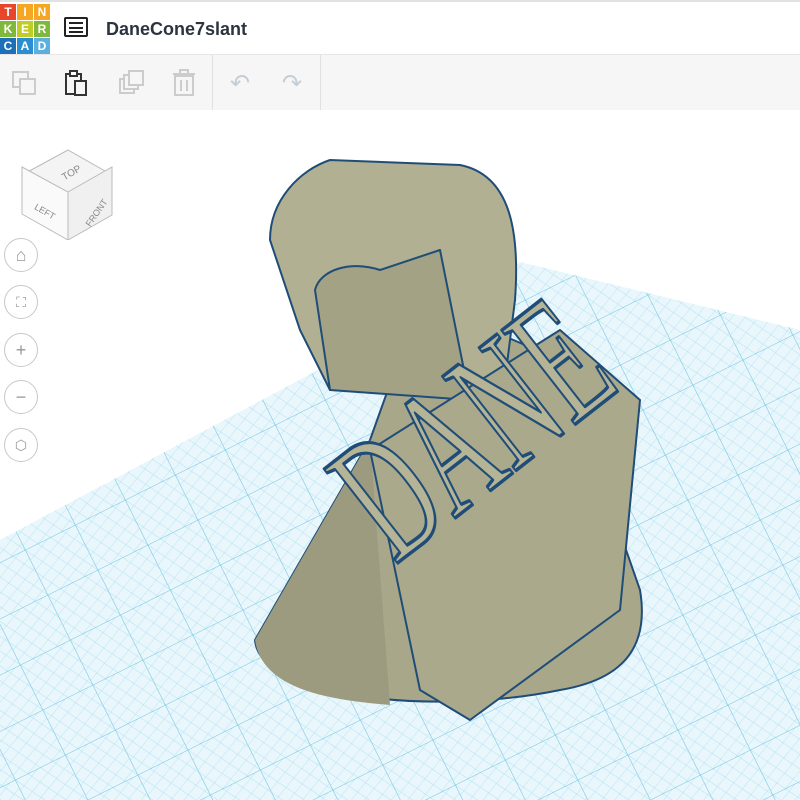 The width and height of the screenshot is (800, 800). I want to click on home-view-button: ⌂, so click(21, 255).